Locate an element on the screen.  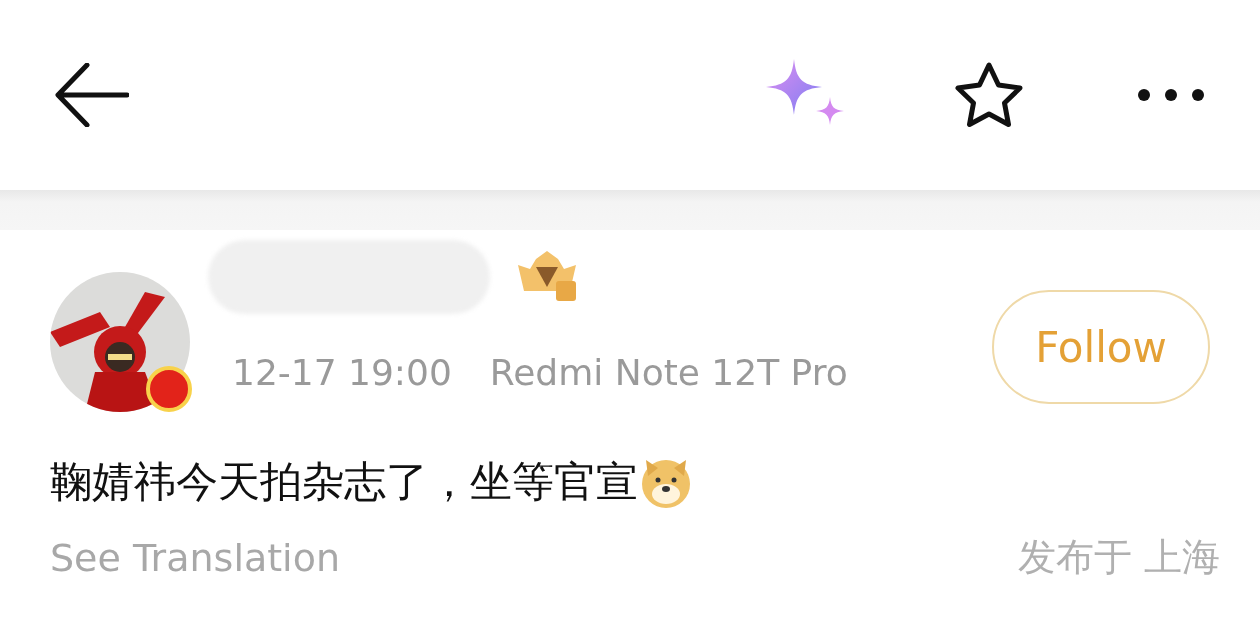
device-name: Redmi Note 12T Pro is located at coordinates (668, 372).